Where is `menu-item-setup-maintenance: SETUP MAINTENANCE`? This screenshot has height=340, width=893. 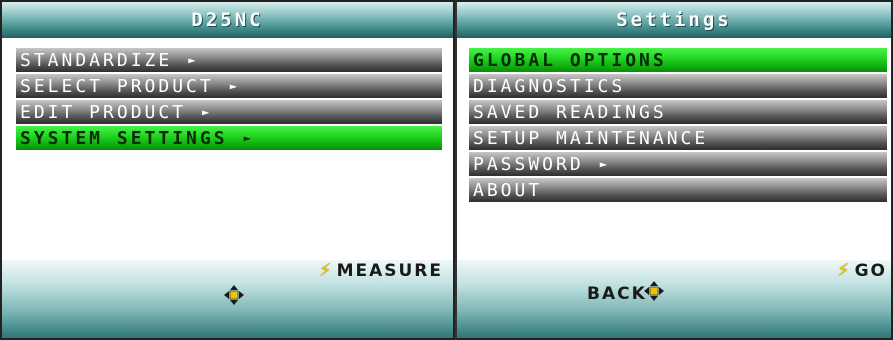
menu-item-setup-maintenance: SETUP MAINTENANCE is located at coordinates (678, 138).